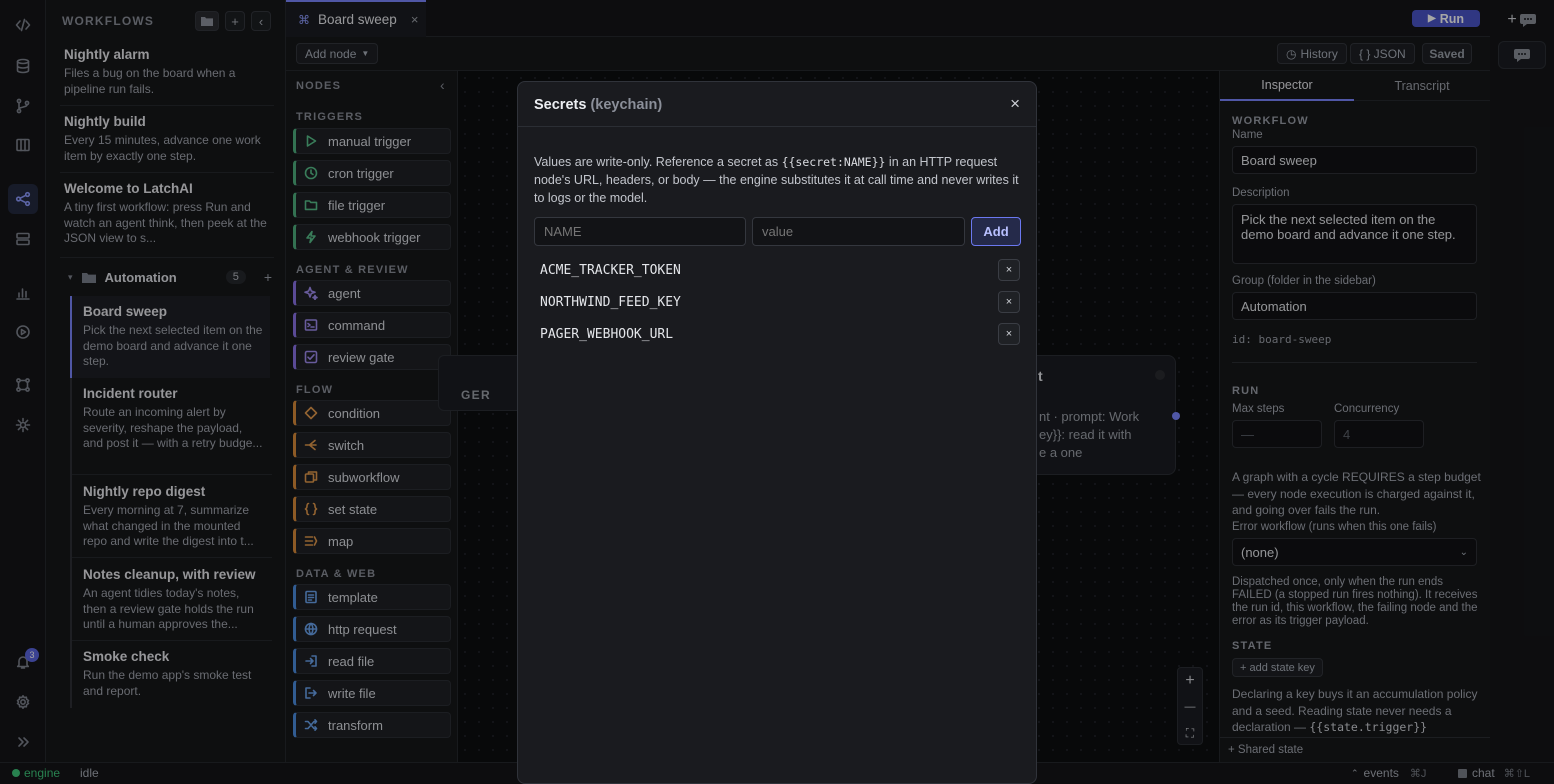 The image size is (1554, 784). What do you see at coordinates (1494, 773) in the screenshot?
I see `chat-toggle: chat ⌘⇧L` at bounding box center [1494, 773].